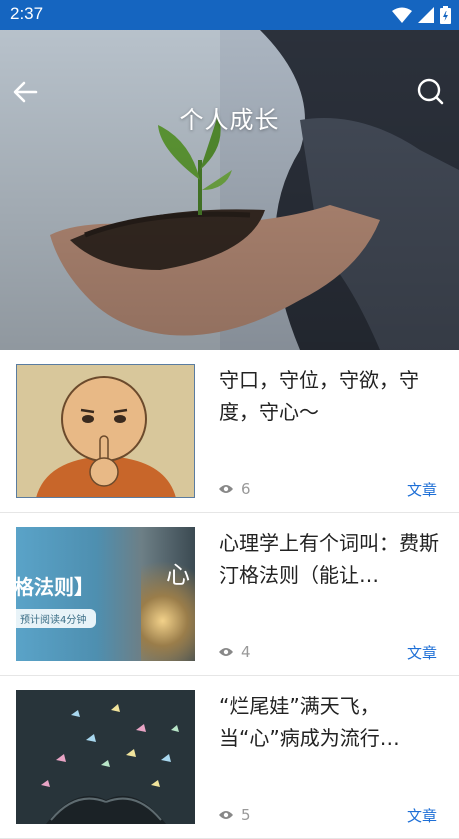 The height and width of the screenshot is (839, 459). What do you see at coordinates (319, 396) in the screenshot?
I see `article-title: 守口，守位，守欲，守度，守心～` at bounding box center [319, 396].